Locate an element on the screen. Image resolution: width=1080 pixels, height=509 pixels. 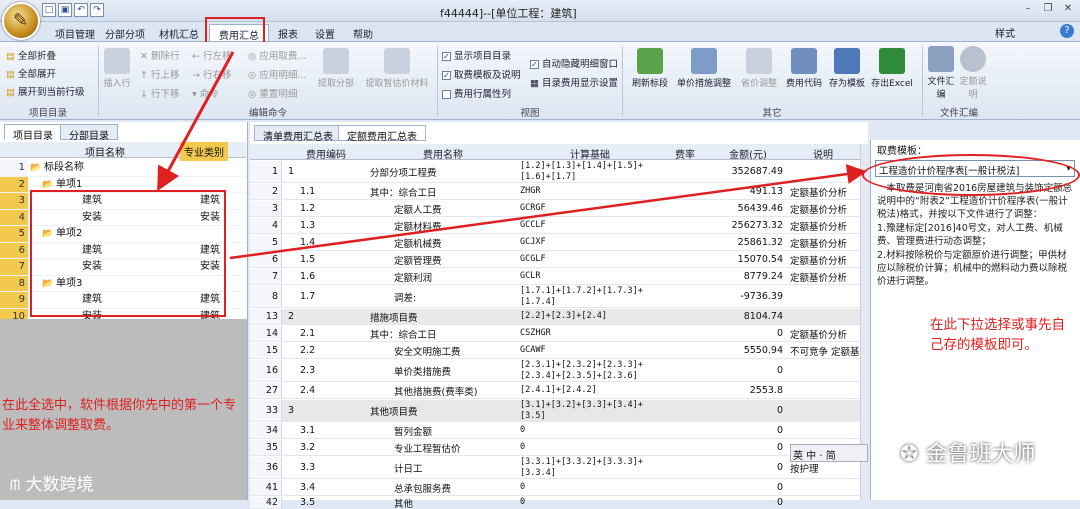
menu-tab-reports: 报表 is located at coordinates (288, 32).